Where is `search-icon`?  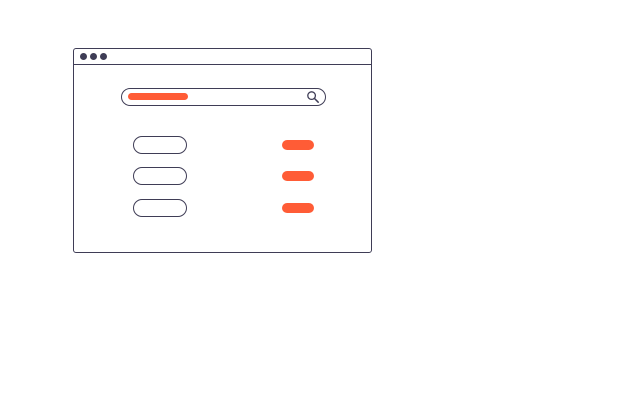
search-icon is located at coordinates (313, 97).